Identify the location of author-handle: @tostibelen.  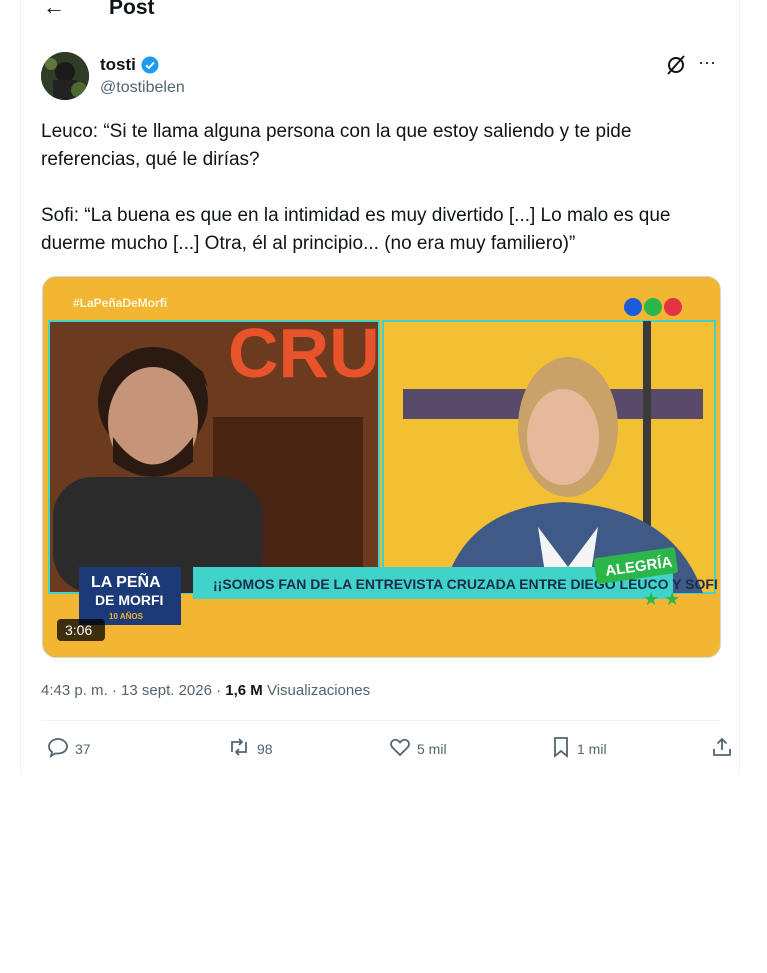
(142, 88).